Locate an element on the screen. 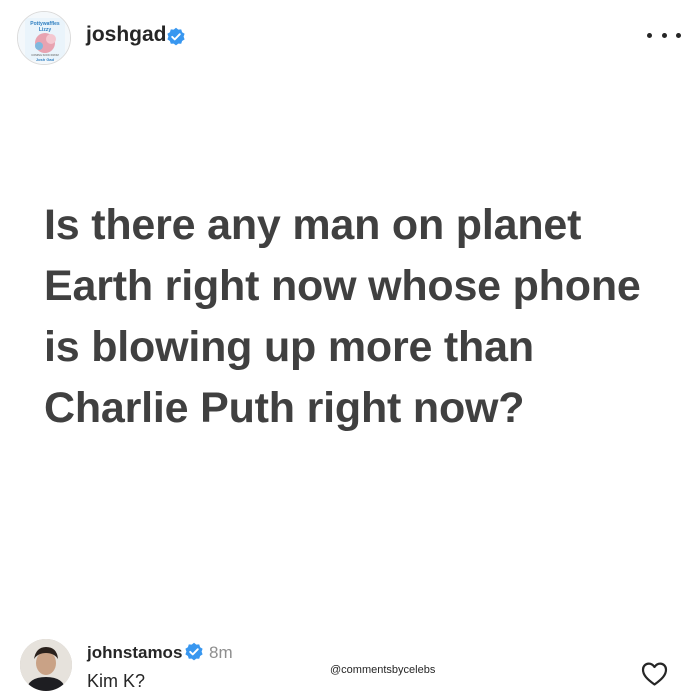 The height and width of the screenshot is (700, 700). commenter-avatar is located at coordinates (46, 665).